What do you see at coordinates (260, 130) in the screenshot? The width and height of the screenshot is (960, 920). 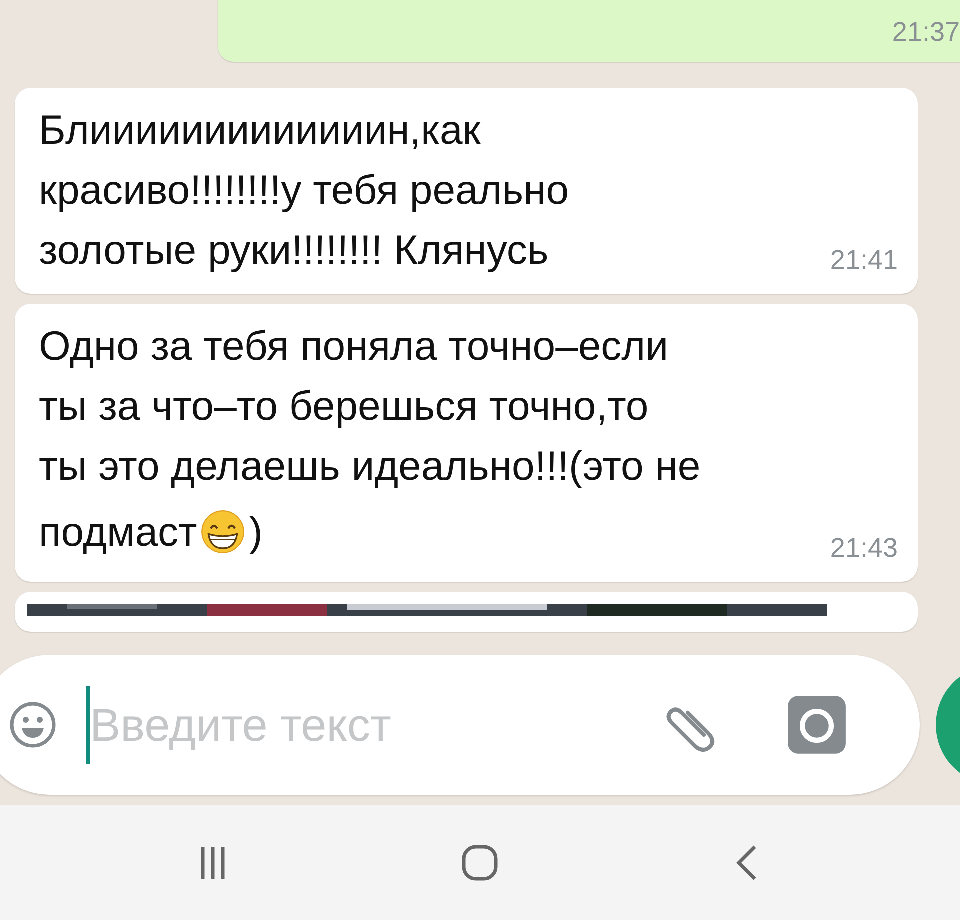 I see `message-text: Блииииииииииииин,как` at bounding box center [260, 130].